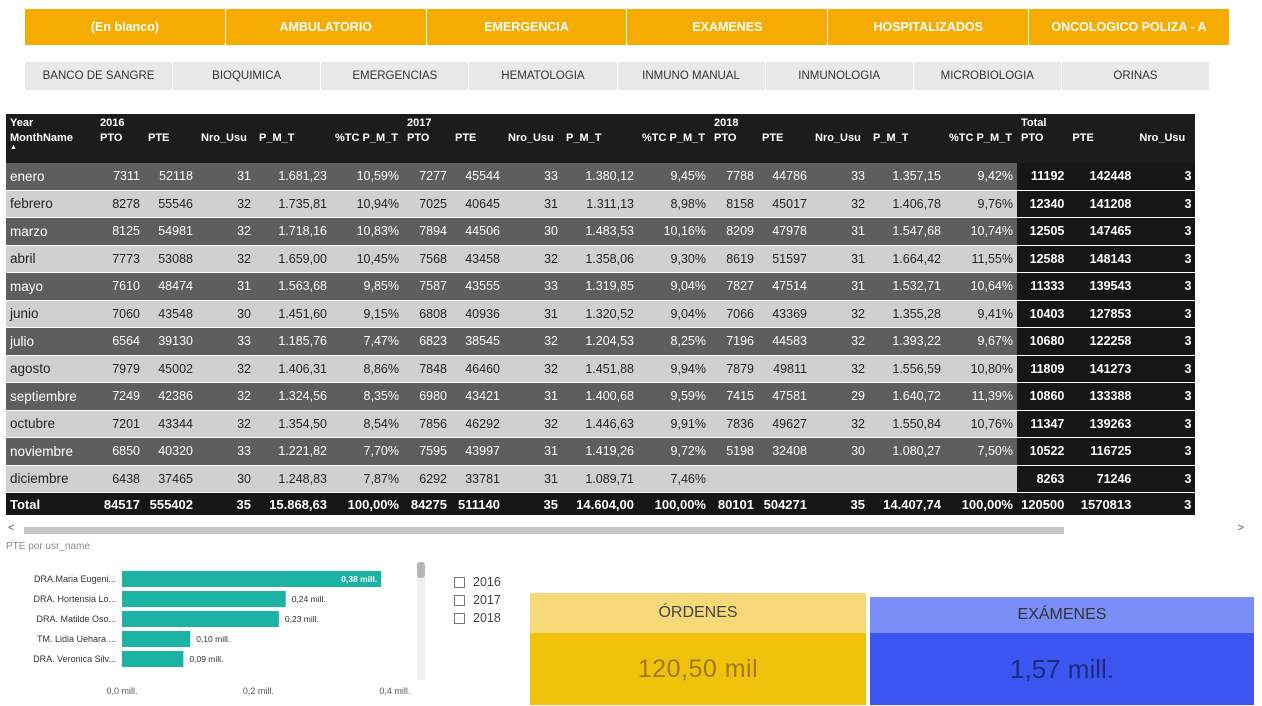 This screenshot has height=706, width=1262. What do you see at coordinates (367, 369) in the screenshot?
I see `value-cell: 8,86%` at bounding box center [367, 369].